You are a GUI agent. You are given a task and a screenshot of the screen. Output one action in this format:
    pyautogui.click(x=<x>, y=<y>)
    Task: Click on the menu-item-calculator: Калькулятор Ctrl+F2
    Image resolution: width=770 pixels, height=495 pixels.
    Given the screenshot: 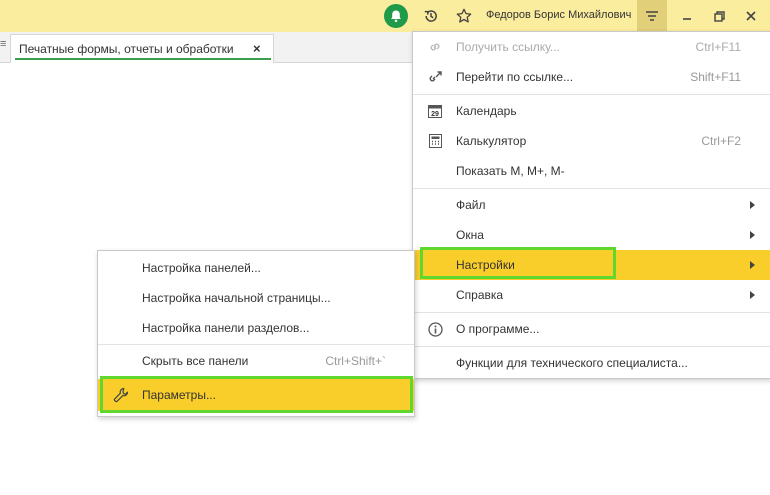 What is the action you would take?
    pyautogui.click(x=591, y=141)
    